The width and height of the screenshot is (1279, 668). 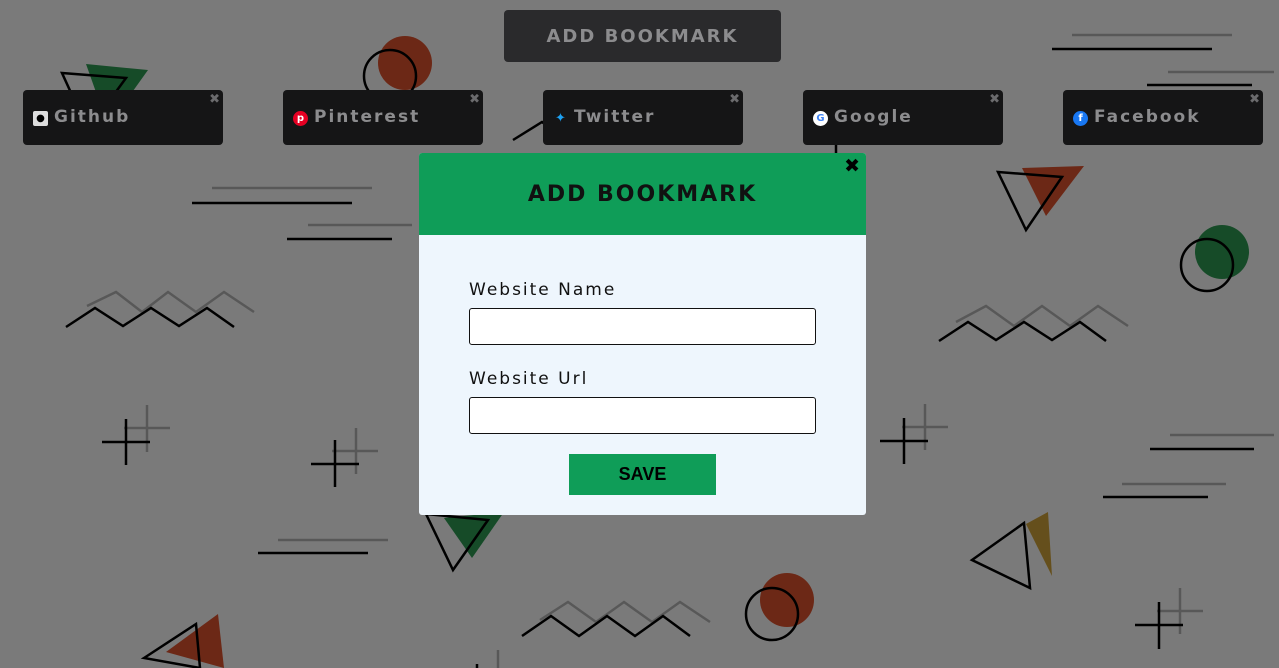 What do you see at coordinates (300, 118) in the screenshot?
I see `pinterest-icon: p` at bounding box center [300, 118].